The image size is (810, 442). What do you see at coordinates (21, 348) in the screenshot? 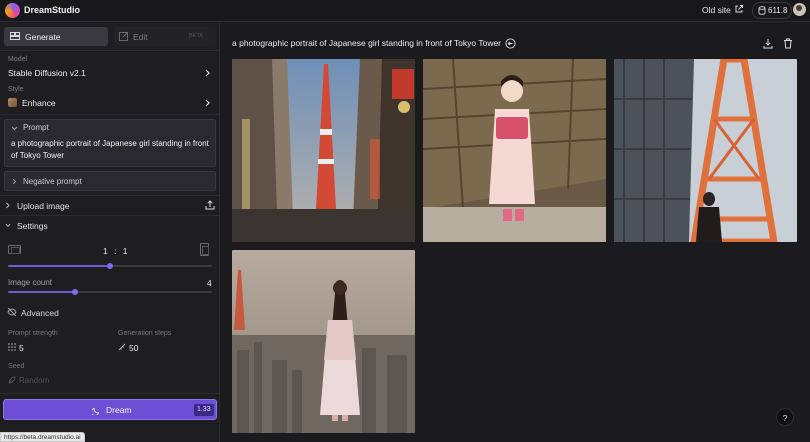
I see `prompt-strength-value: 5` at bounding box center [21, 348].